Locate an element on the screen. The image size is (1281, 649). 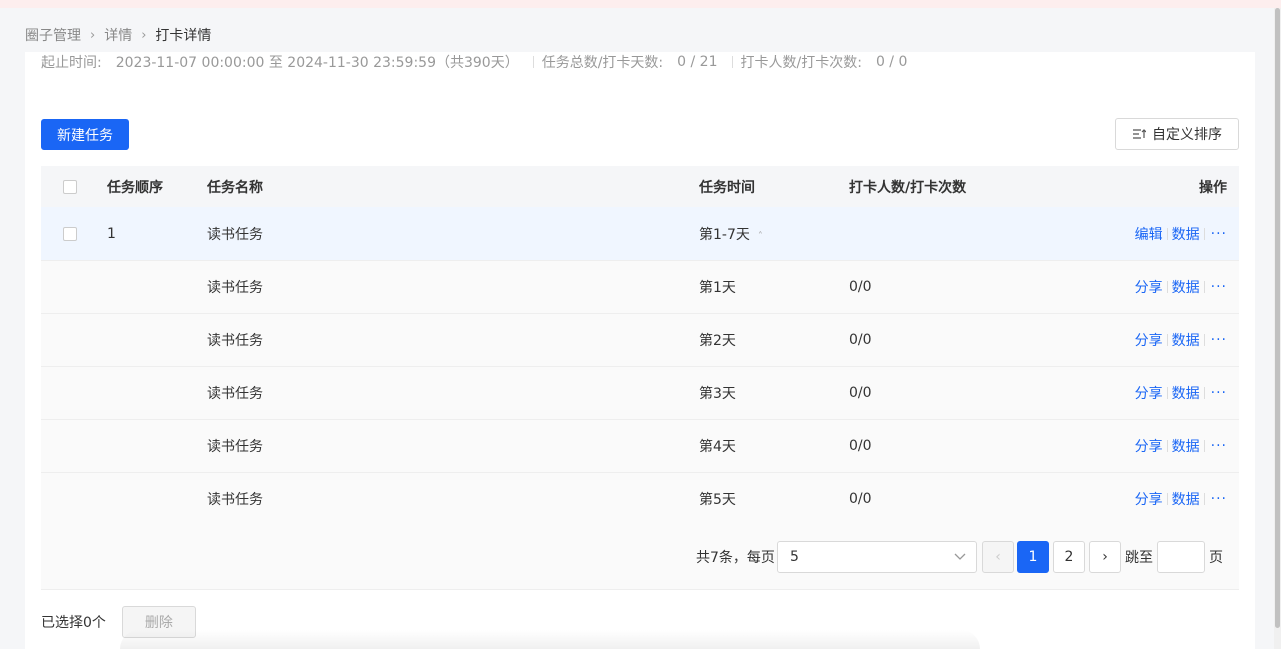
task-time: 第5天 is located at coordinates (717, 500).